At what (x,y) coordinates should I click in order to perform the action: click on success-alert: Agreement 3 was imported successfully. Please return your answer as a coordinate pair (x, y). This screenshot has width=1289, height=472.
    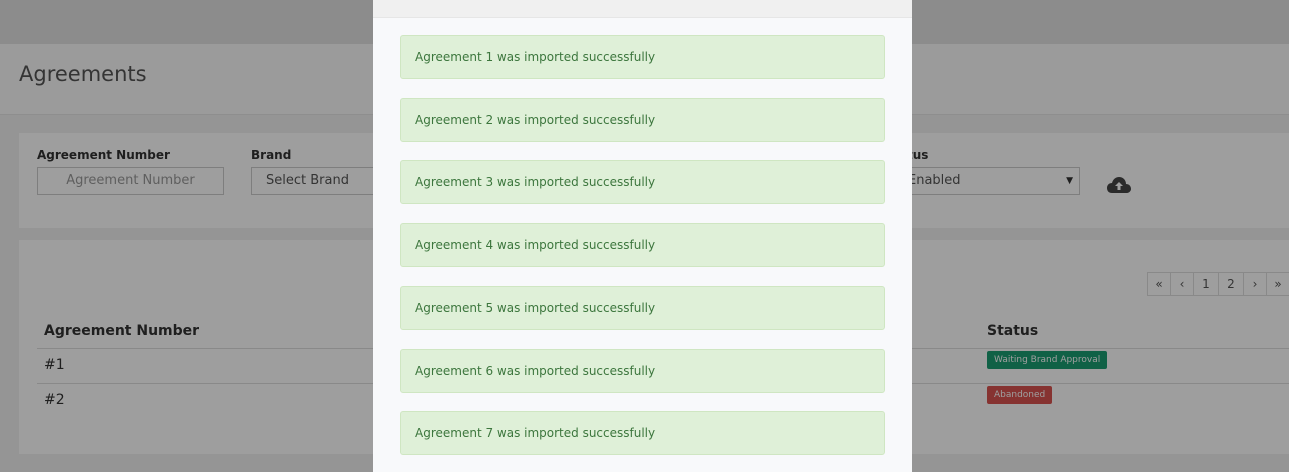
    Looking at the image, I should click on (642, 182).